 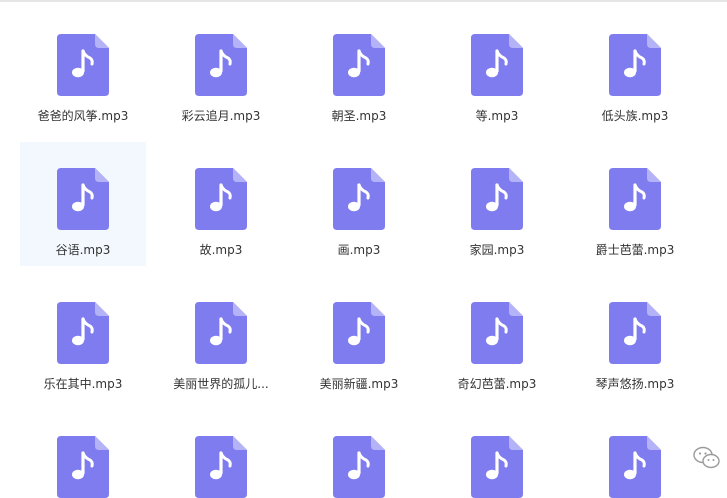 I want to click on file-name: 朝圣.mp3, so click(x=359, y=116).